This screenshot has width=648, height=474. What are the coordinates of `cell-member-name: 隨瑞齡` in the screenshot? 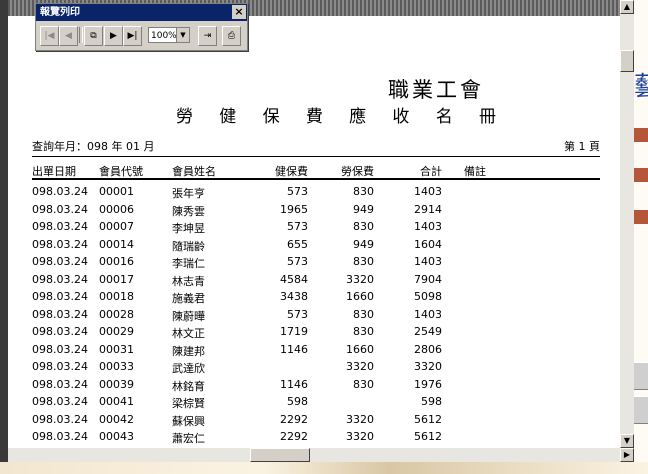 It's located at (188, 246).